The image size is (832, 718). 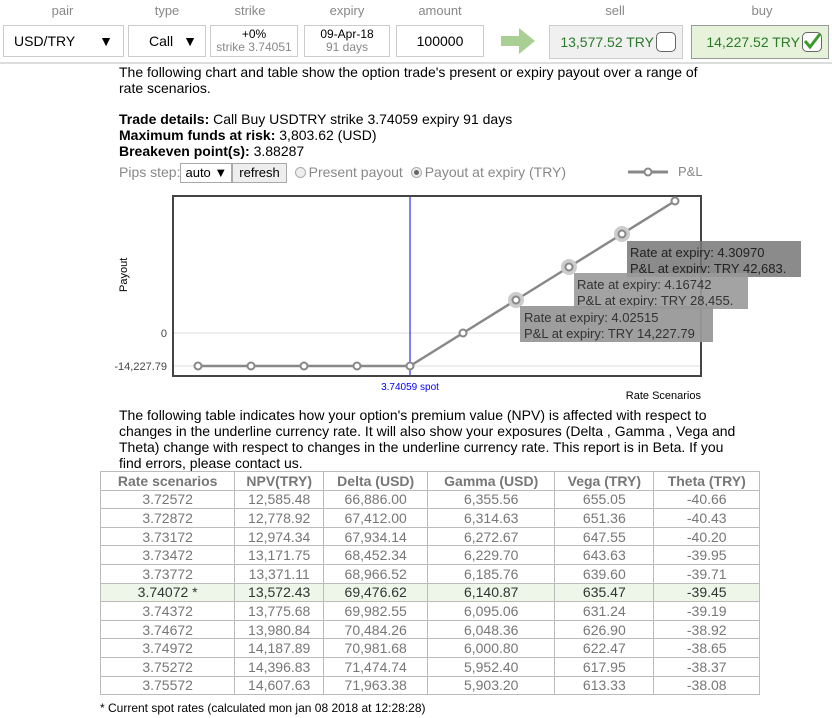 I want to click on table-cell: 13,775.68, so click(x=279, y=611).